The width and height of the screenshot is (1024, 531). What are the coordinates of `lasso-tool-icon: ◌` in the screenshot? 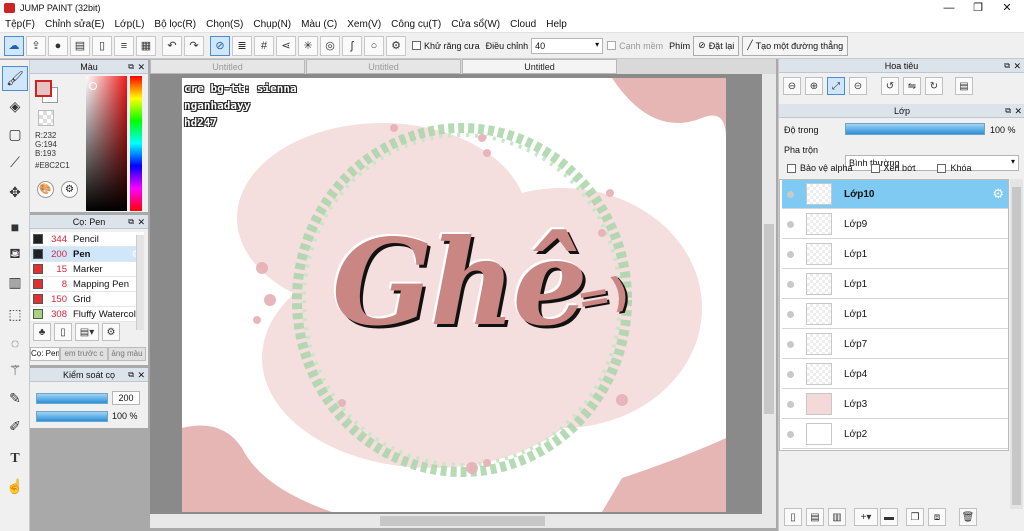 It's located at (15, 342).